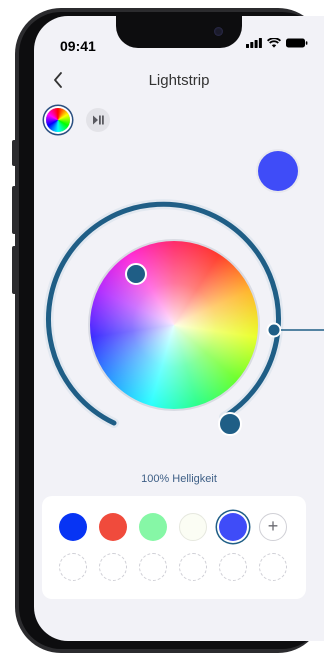  I want to click on selected-color-preview, so click(278, 171).